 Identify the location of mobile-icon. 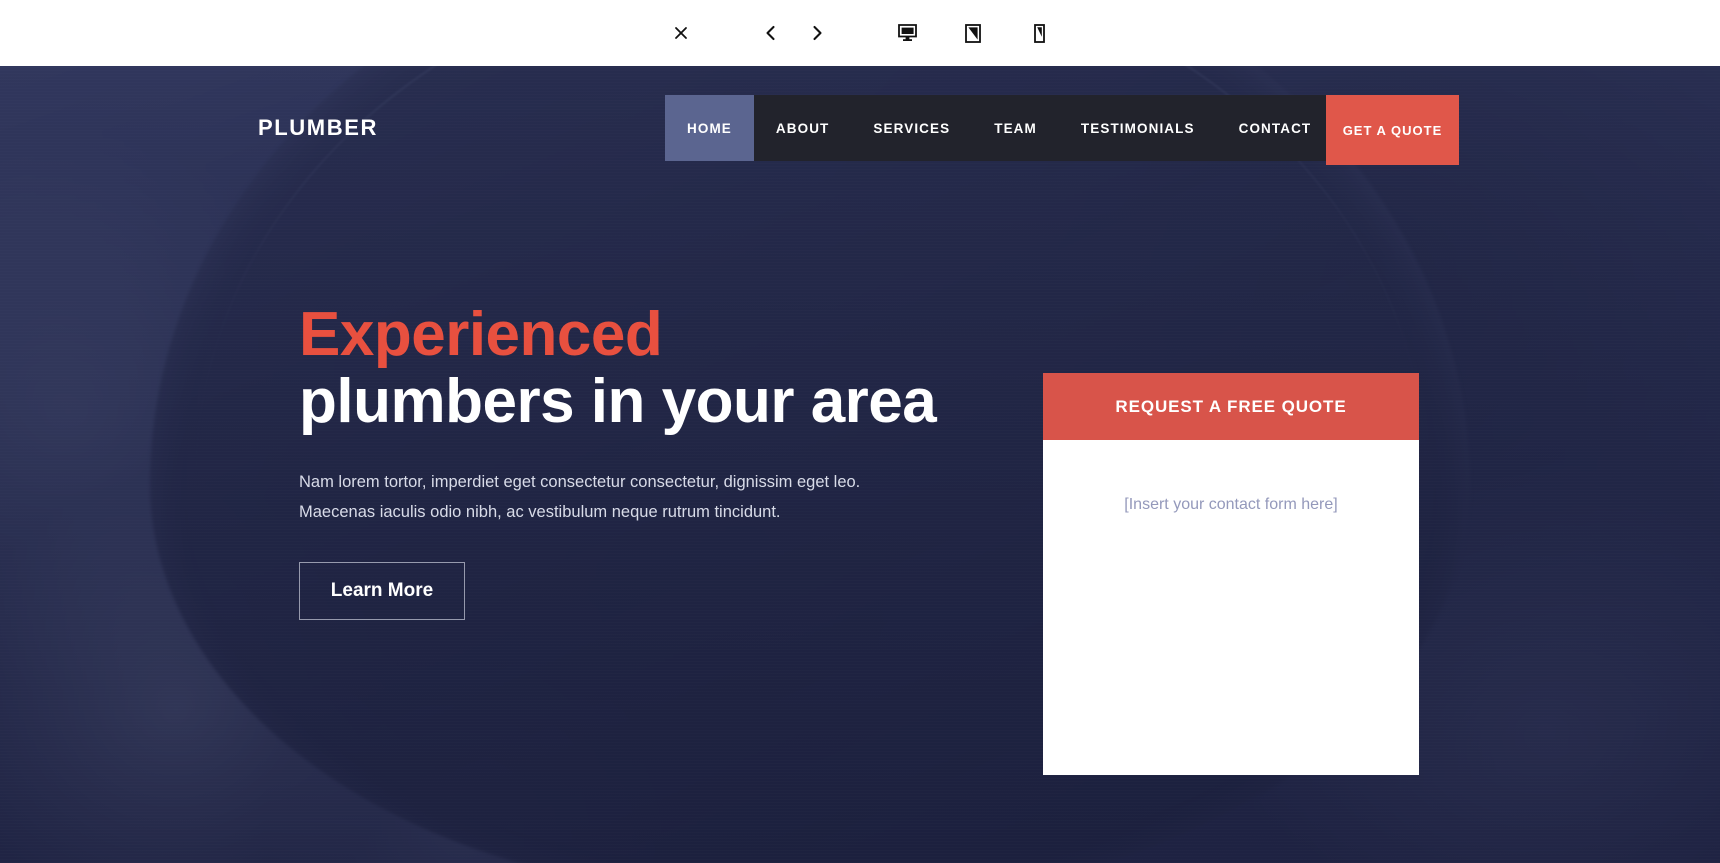
(1039, 33).